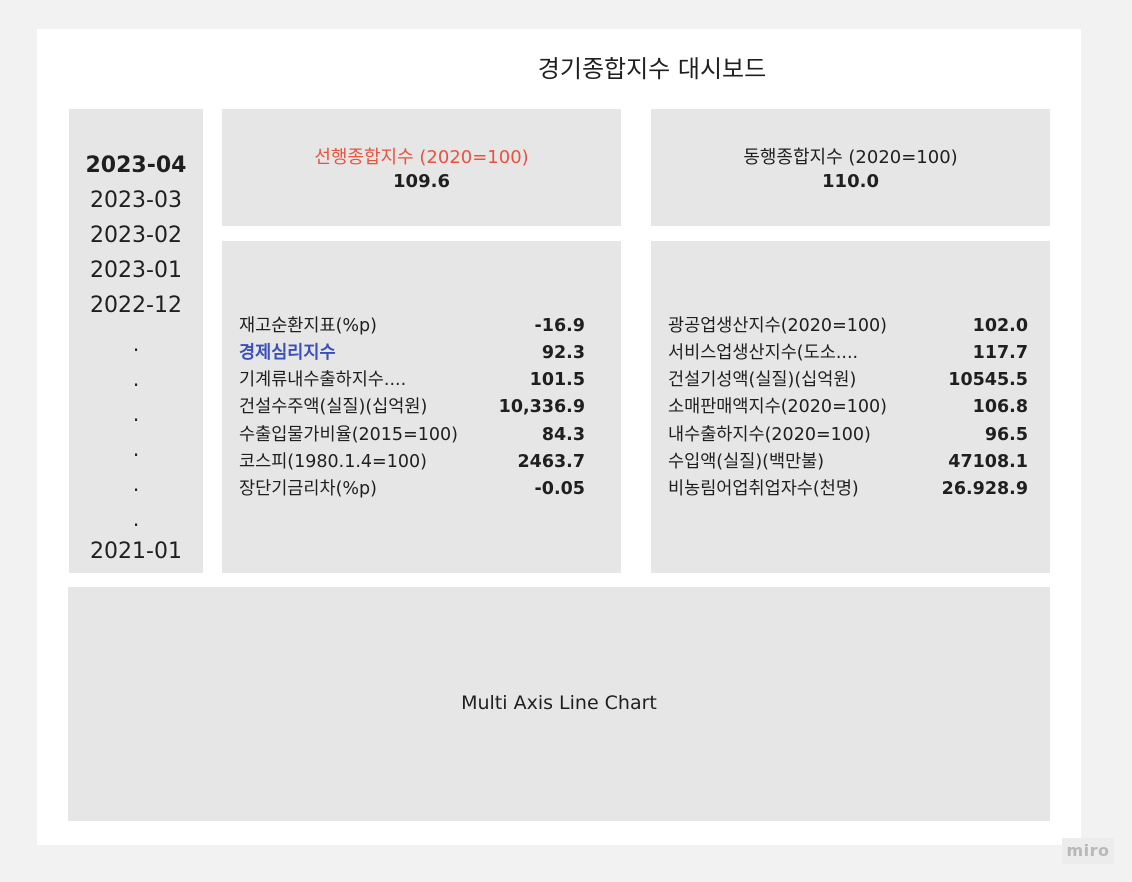  I want to click on list-item: 경제심리지수 92.3, so click(421, 353).